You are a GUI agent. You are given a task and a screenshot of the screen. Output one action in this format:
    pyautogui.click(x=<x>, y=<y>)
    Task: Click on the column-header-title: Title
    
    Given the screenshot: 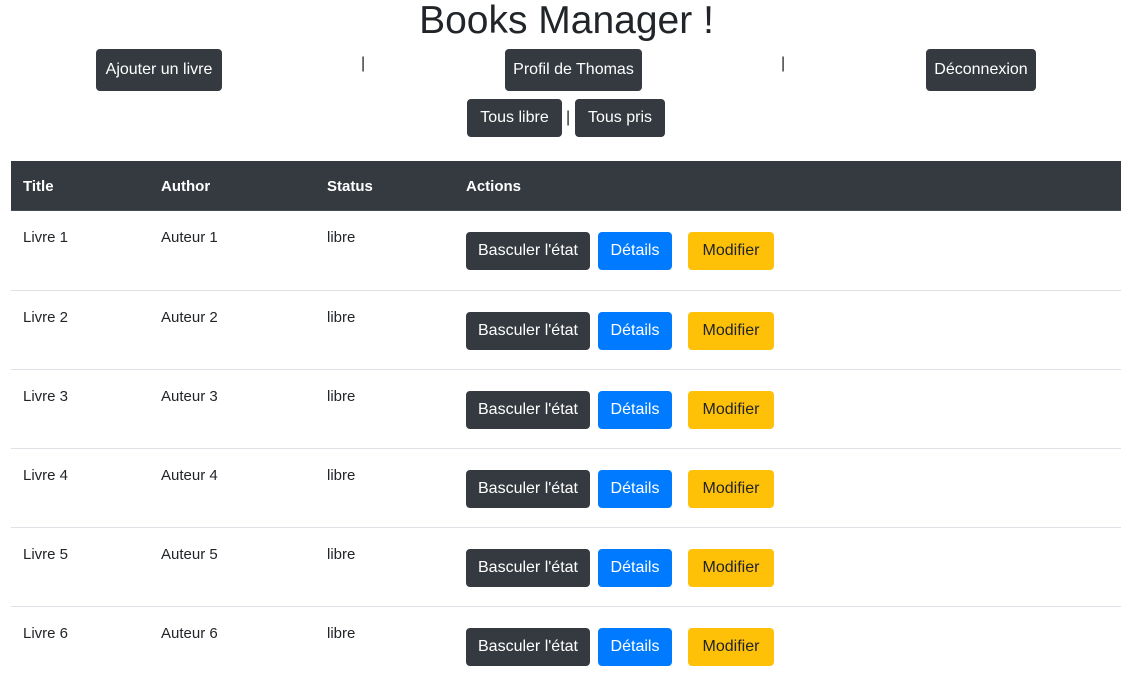 What is the action you would take?
    pyautogui.click(x=38, y=186)
    